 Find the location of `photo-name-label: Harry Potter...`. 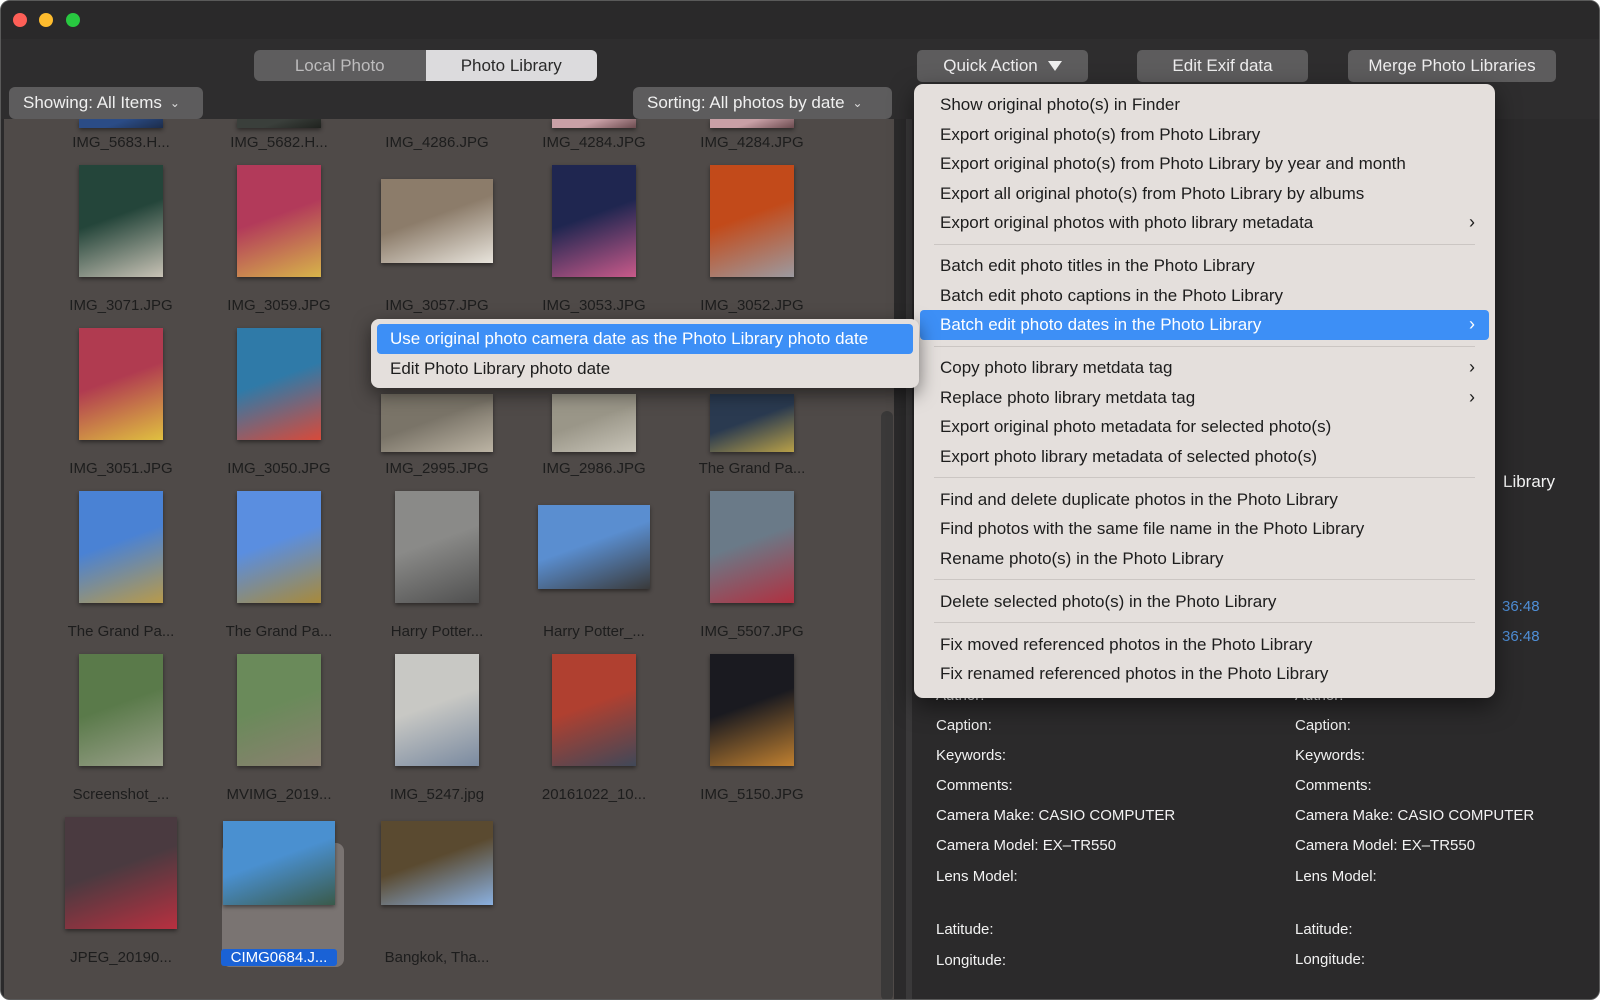

photo-name-label: Harry Potter... is located at coordinates (437, 631).